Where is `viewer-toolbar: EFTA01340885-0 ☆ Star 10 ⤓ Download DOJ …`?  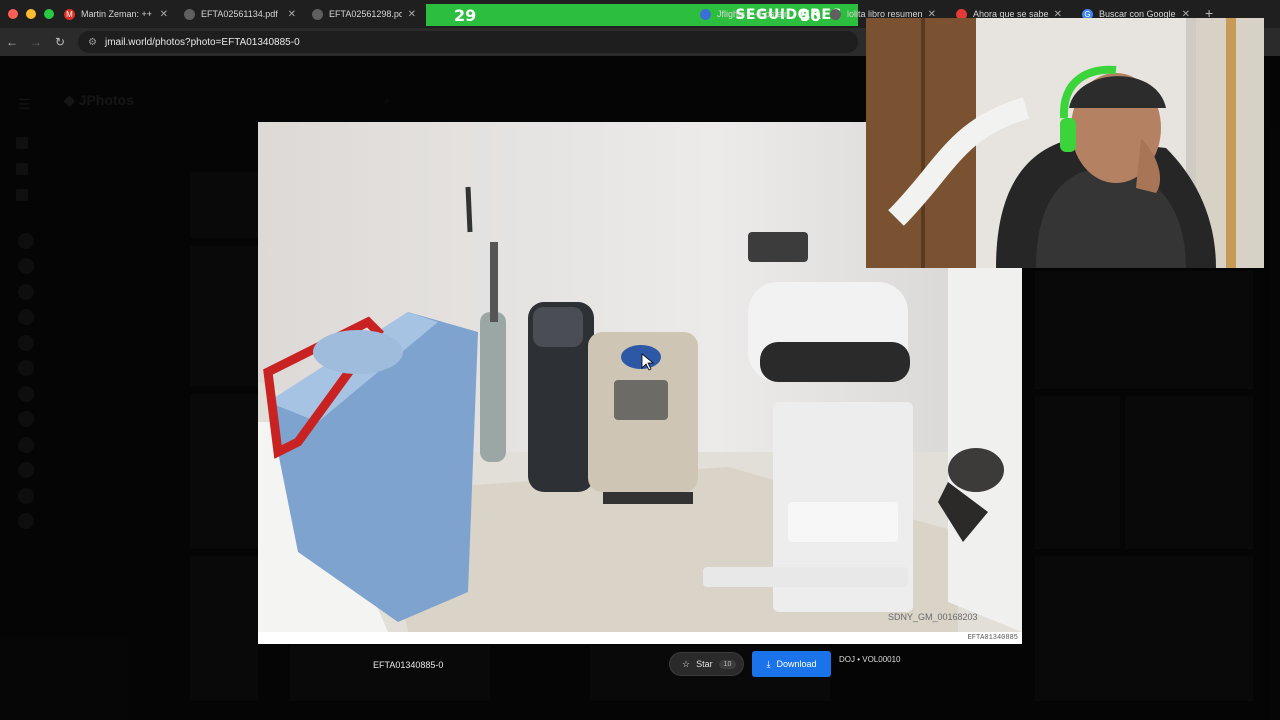 viewer-toolbar: EFTA01340885-0 ☆ Star 10 ⤓ Download DOJ … is located at coordinates (640, 666).